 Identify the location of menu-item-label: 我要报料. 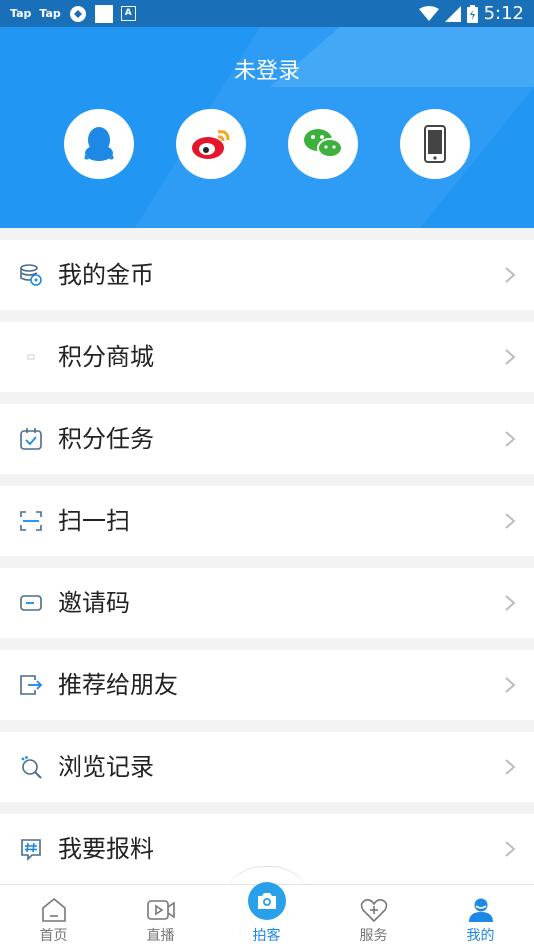
(106, 849).